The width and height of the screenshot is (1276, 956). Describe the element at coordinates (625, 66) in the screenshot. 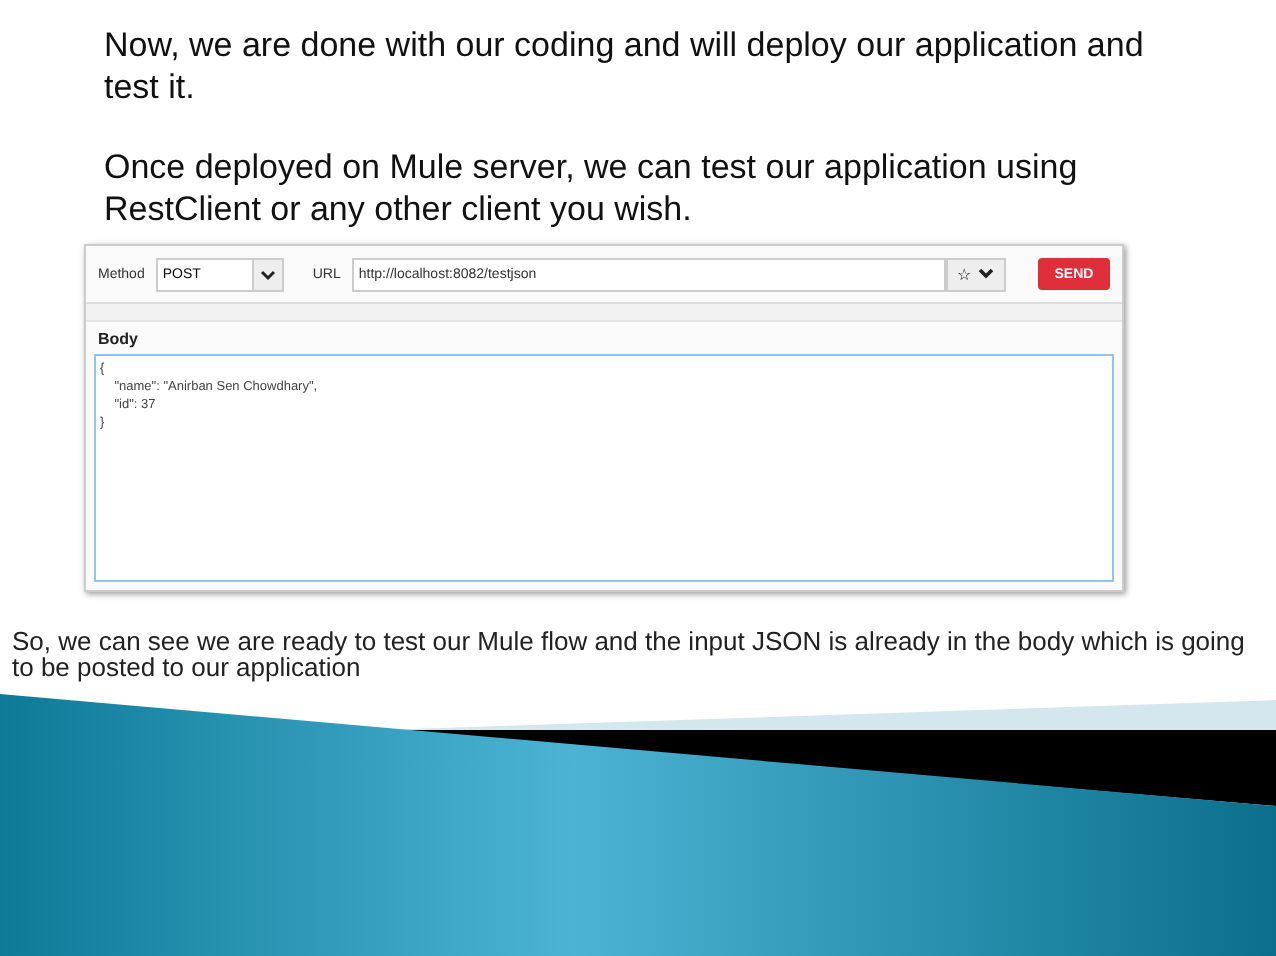

I see `slide-paragraph: Now, we are done with our coding and will deploy our application and test it.` at that location.